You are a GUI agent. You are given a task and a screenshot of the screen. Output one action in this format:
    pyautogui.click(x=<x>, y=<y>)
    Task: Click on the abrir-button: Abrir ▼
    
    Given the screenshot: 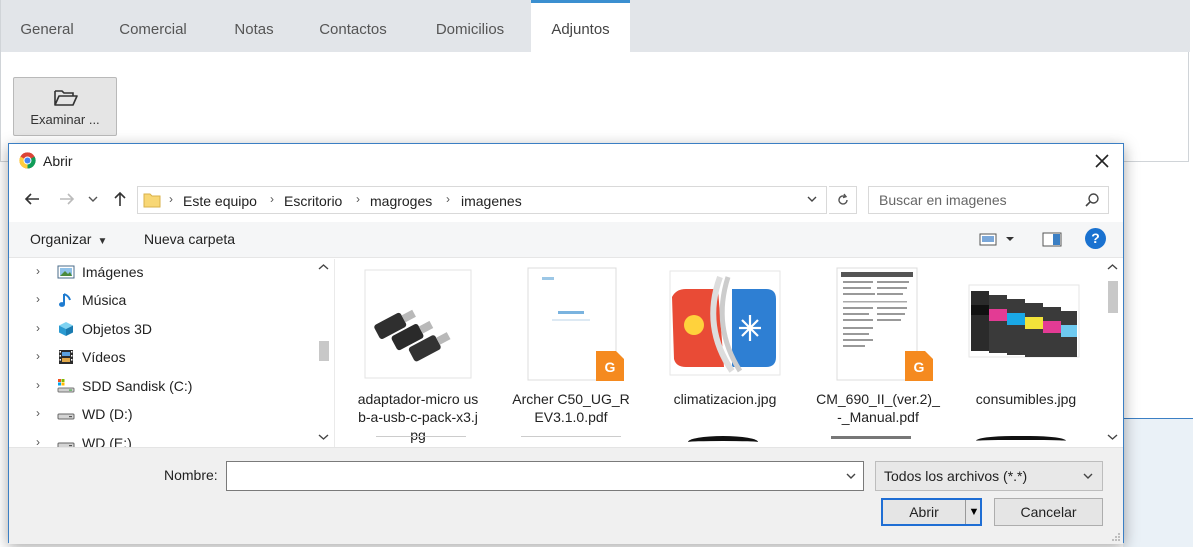 What is the action you would take?
    pyautogui.click(x=931, y=512)
    